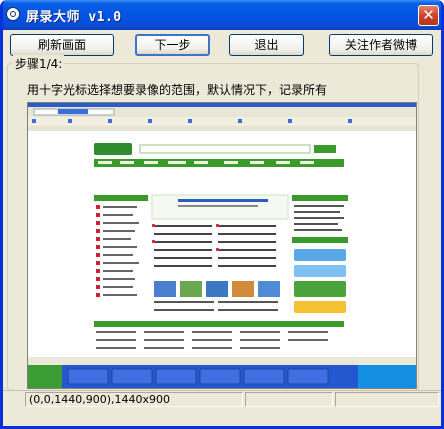  I want to click on close-button: ✕, so click(428, 15).